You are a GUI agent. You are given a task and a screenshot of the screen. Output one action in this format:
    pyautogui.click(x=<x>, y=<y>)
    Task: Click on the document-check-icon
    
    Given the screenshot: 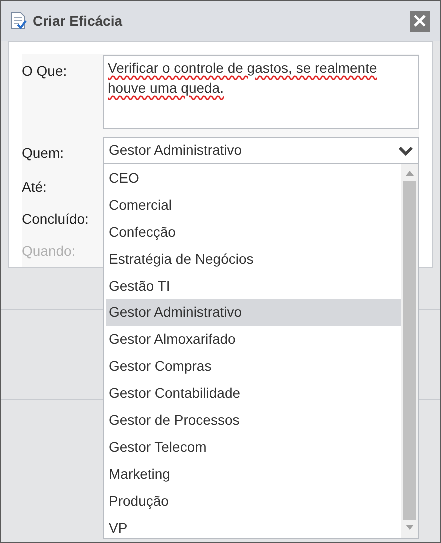 What is the action you would take?
    pyautogui.click(x=19, y=21)
    